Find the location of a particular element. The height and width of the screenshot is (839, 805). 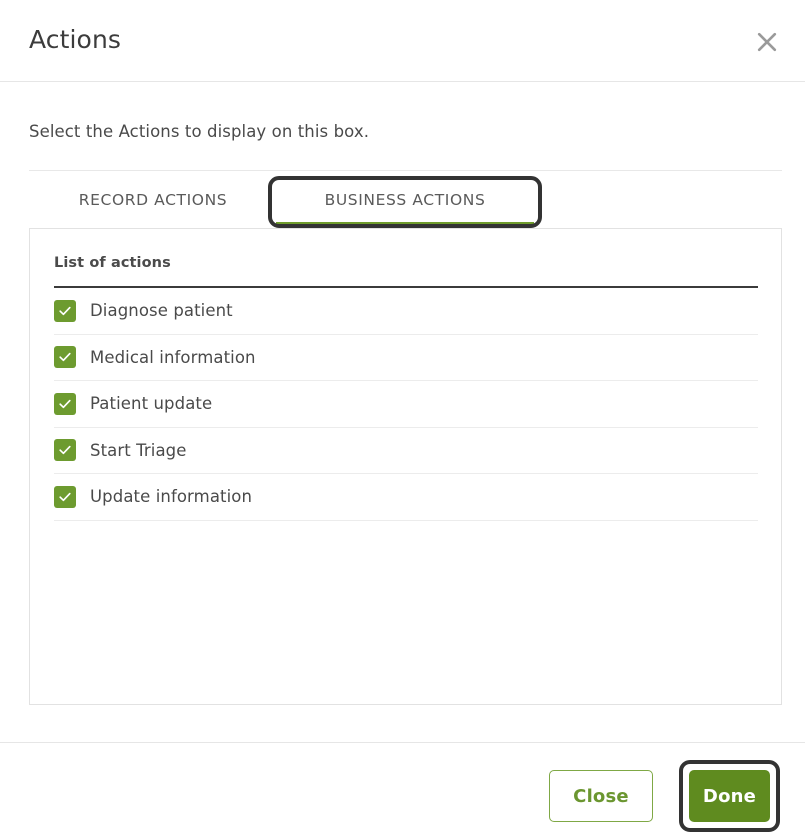

list-item: Update information is located at coordinates (406, 497).